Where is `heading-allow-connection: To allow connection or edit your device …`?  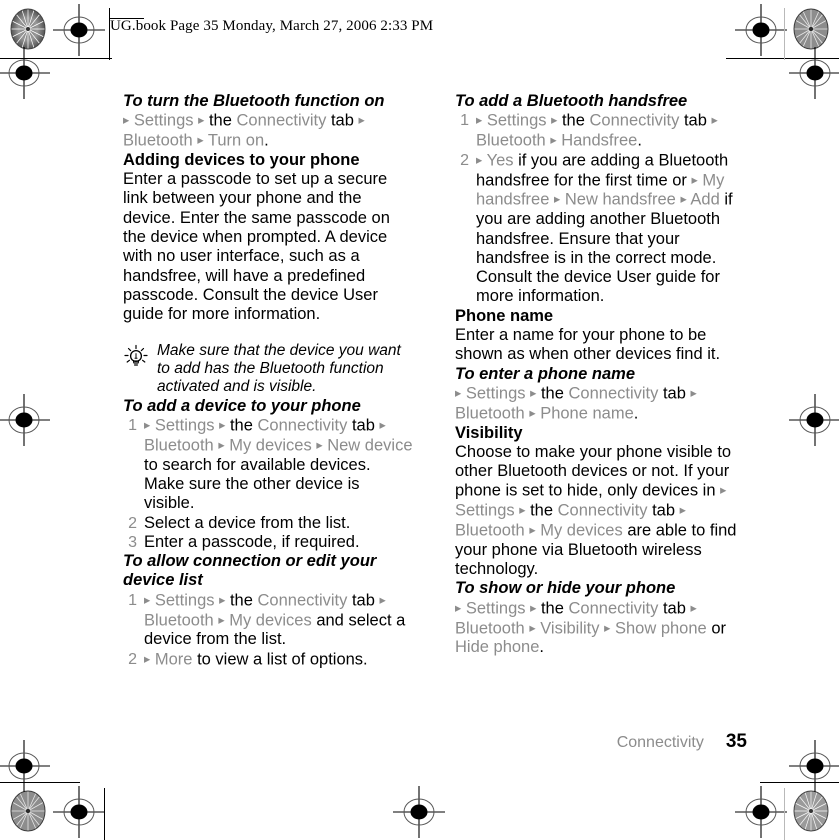
heading-allow-connection: To allow connection or edit your device … is located at coordinates (250, 571).